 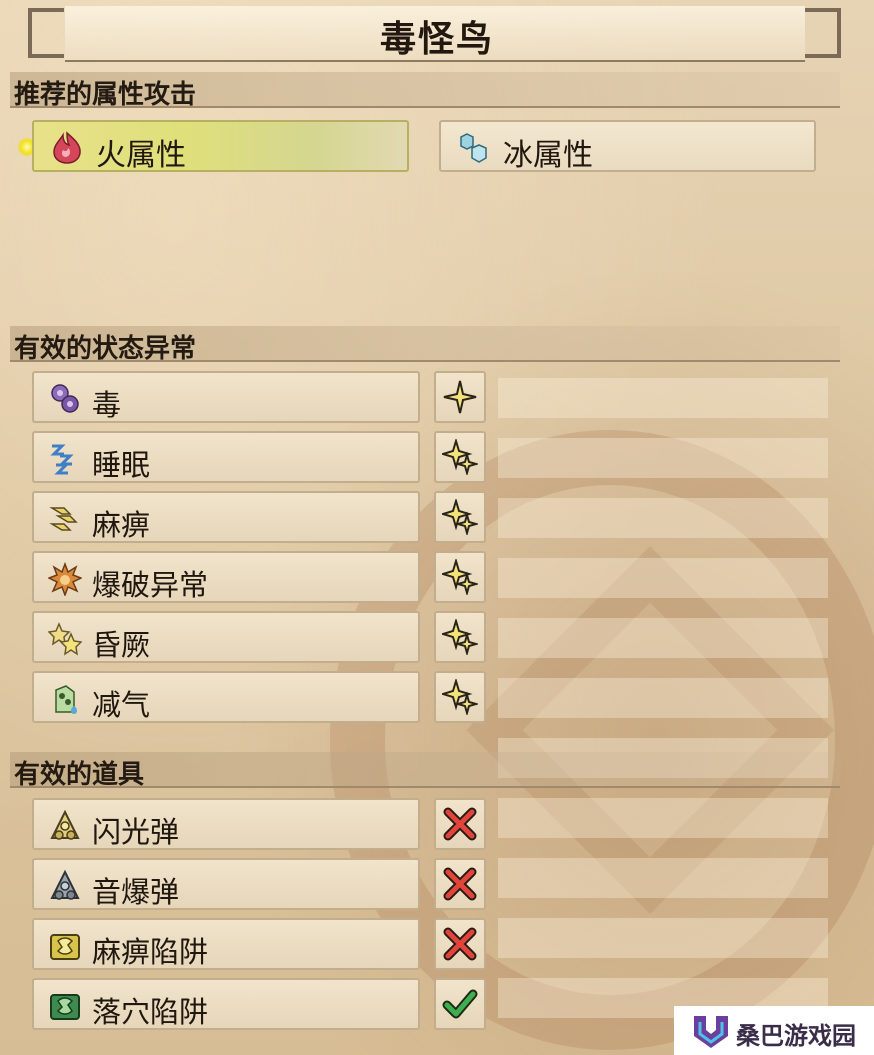 I want to click on watermark-logo-icon, so click(x=711, y=1032).